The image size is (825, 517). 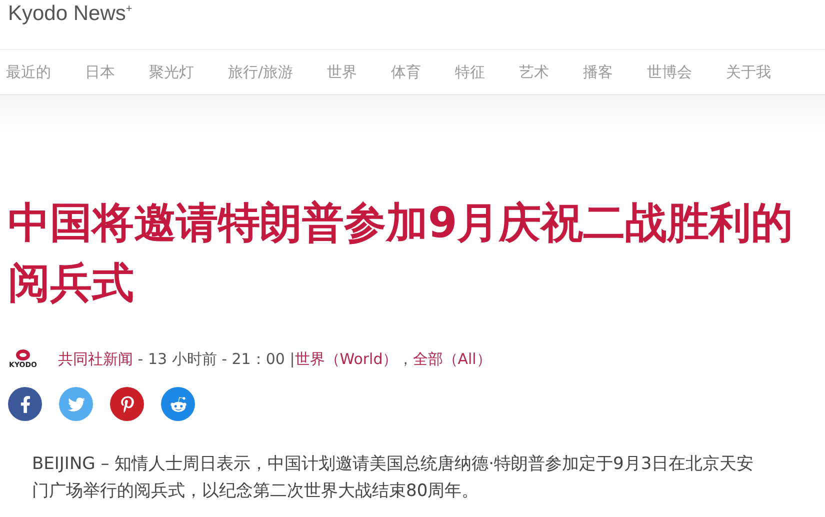 What do you see at coordinates (342, 72) in the screenshot?
I see `nav-link: 世界` at bounding box center [342, 72].